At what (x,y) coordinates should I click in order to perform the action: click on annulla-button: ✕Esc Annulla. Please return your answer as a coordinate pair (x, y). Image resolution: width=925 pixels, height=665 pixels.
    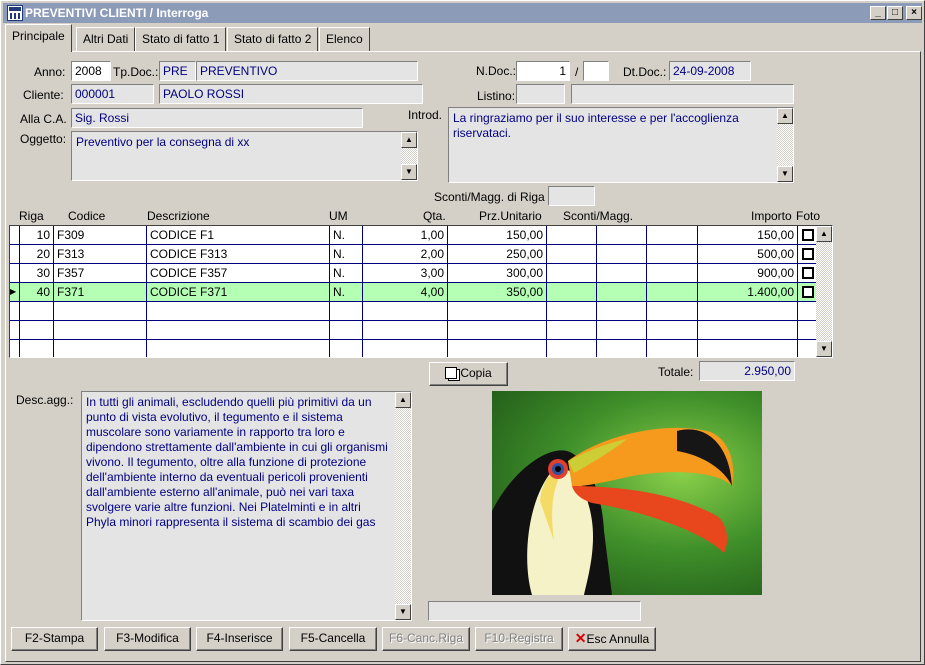
    Looking at the image, I should click on (612, 639).